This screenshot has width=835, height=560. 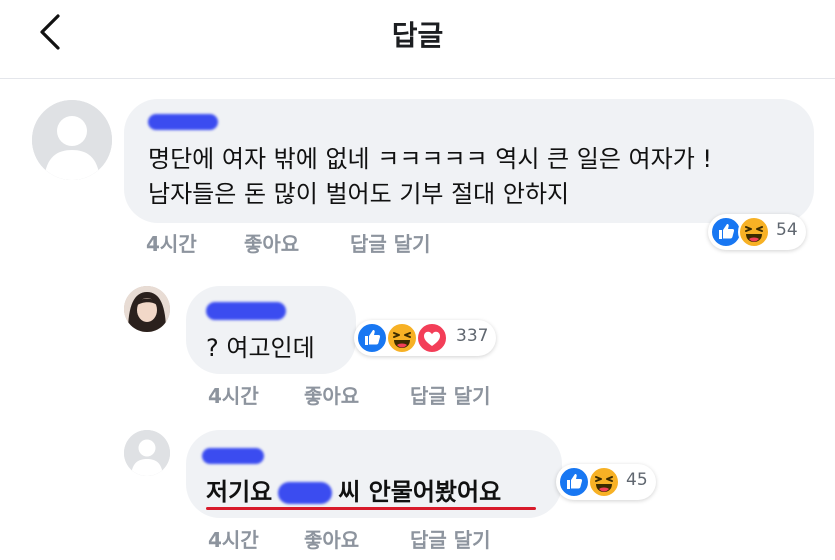 What do you see at coordinates (787, 230) in the screenshot?
I see `reaction-count: 54` at bounding box center [787, 230].